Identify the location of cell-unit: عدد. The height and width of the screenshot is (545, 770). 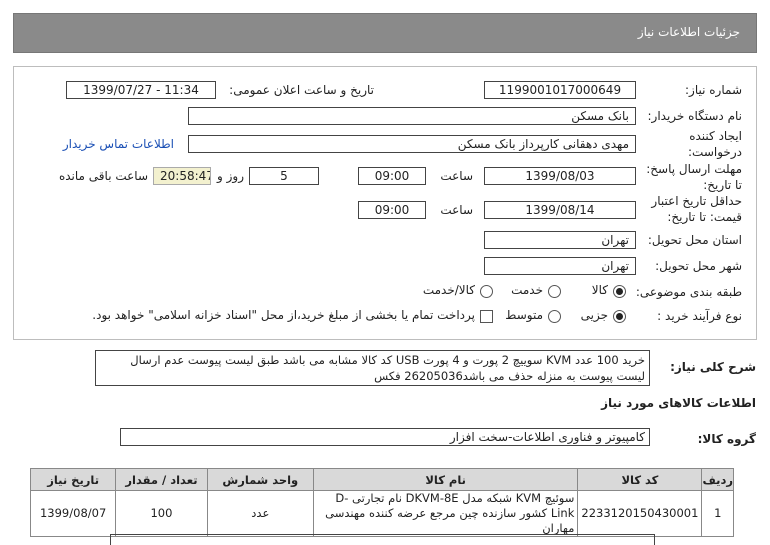
(260, 513).